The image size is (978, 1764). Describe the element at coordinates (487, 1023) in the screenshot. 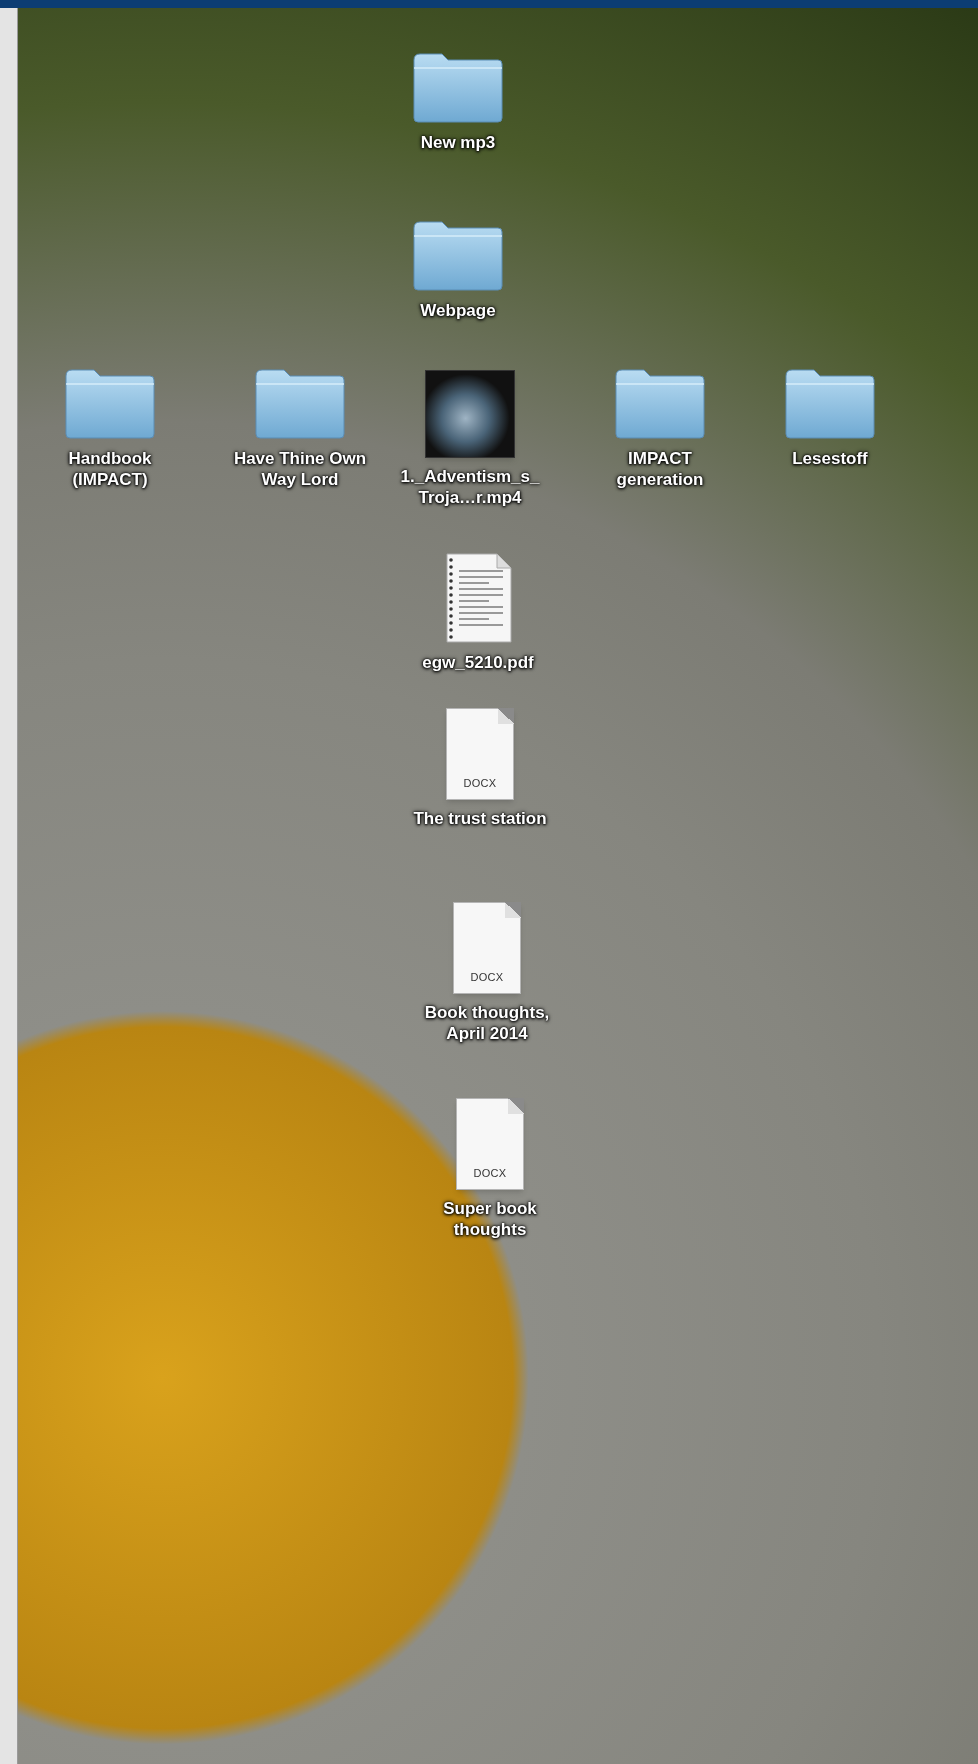

I see `file-name-label: Book thoughts, April 2014` at that location.